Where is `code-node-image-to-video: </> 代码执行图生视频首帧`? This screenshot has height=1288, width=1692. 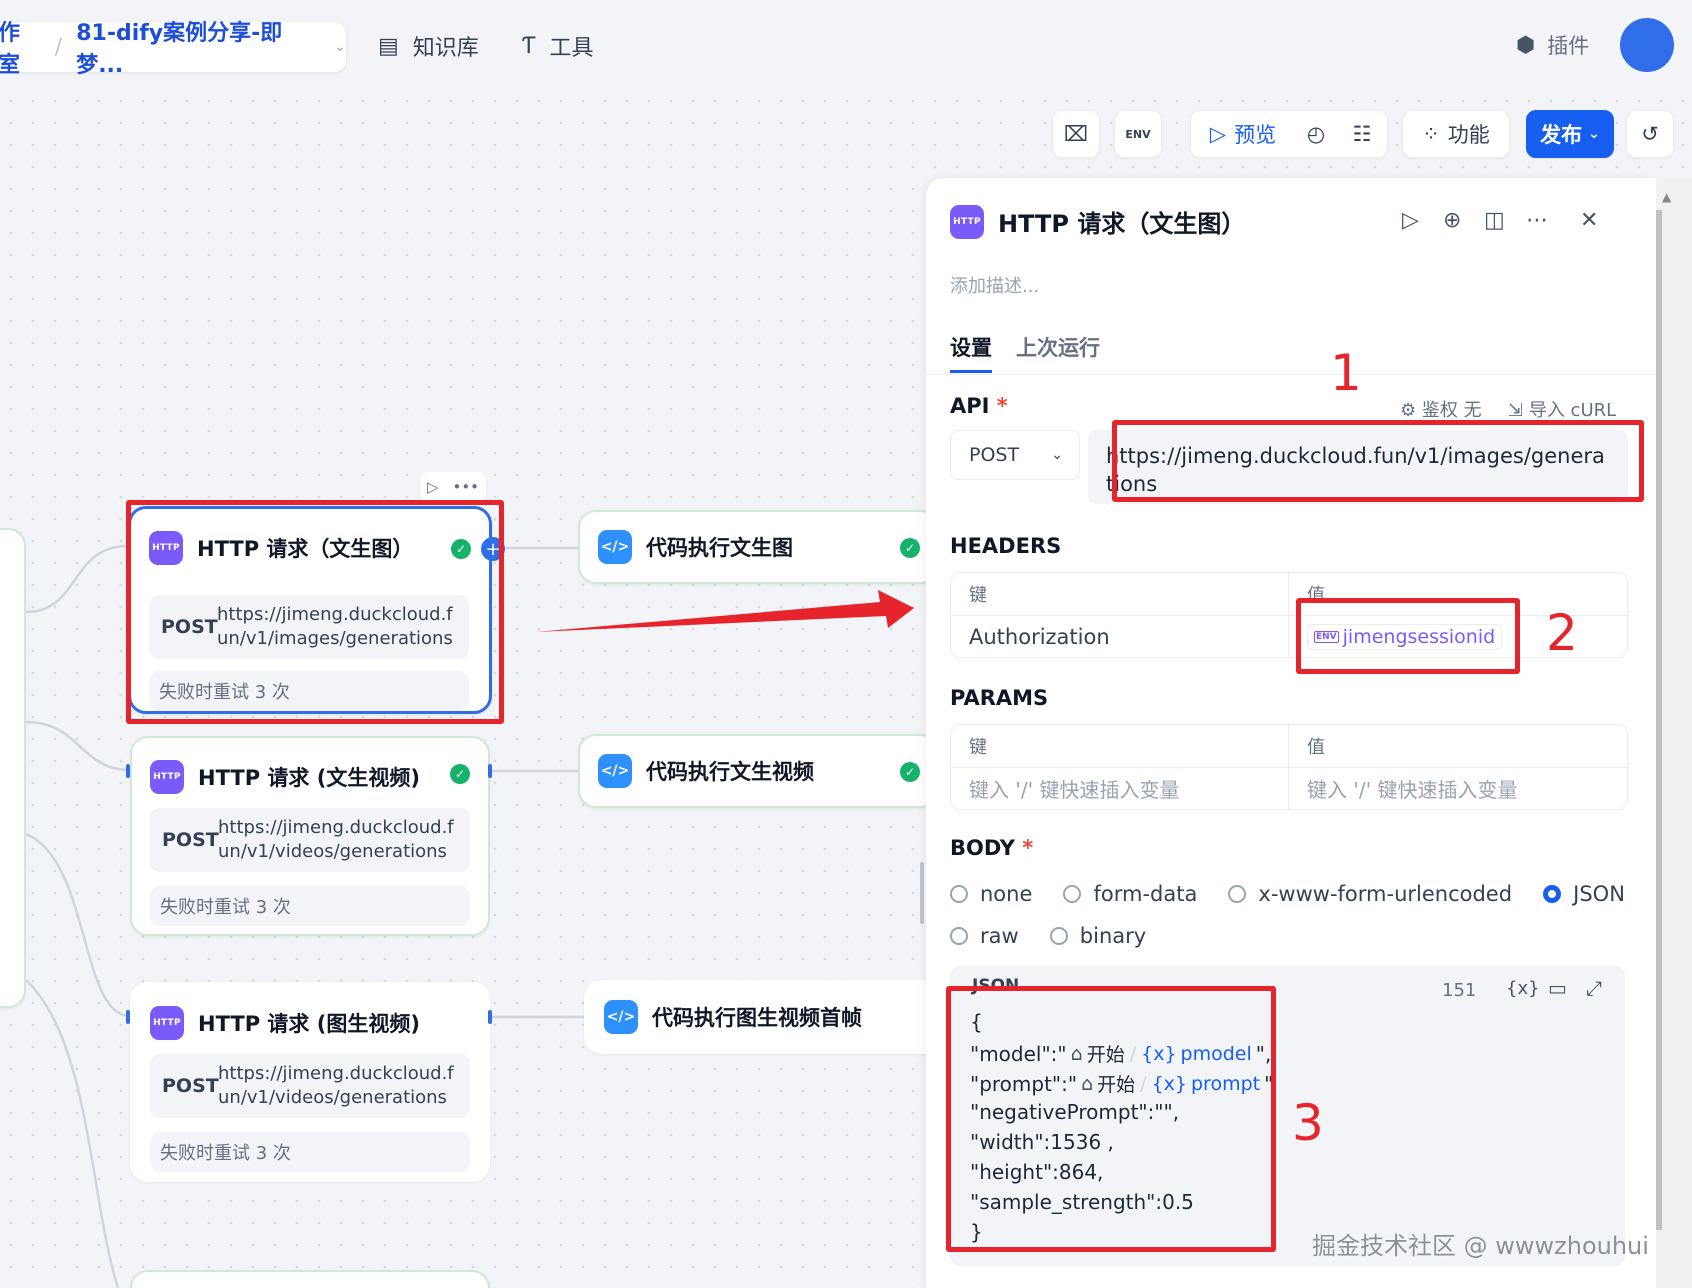
code-node-image-to-video: </> 代码执行图生视频首帧 is located at coordinates (764, 1017).